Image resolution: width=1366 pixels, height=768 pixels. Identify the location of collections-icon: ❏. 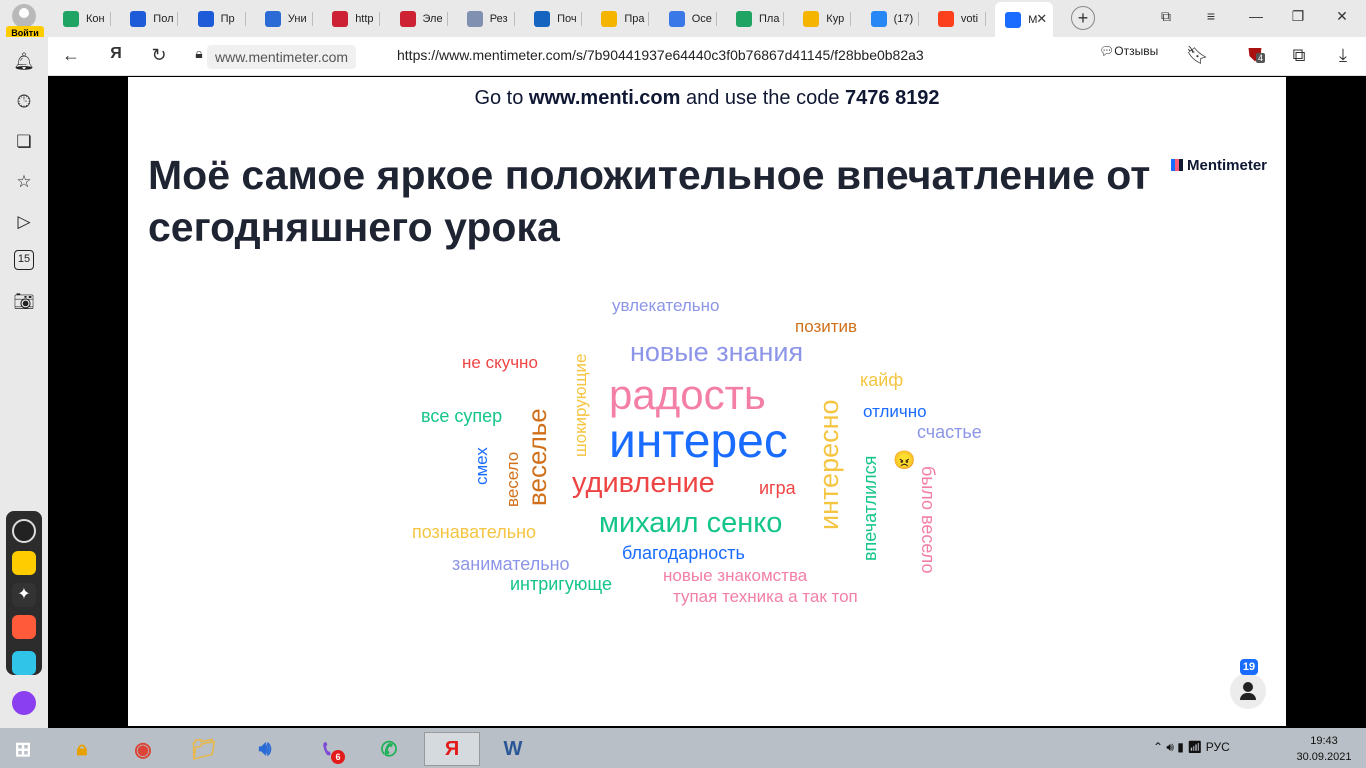
(24, 142).